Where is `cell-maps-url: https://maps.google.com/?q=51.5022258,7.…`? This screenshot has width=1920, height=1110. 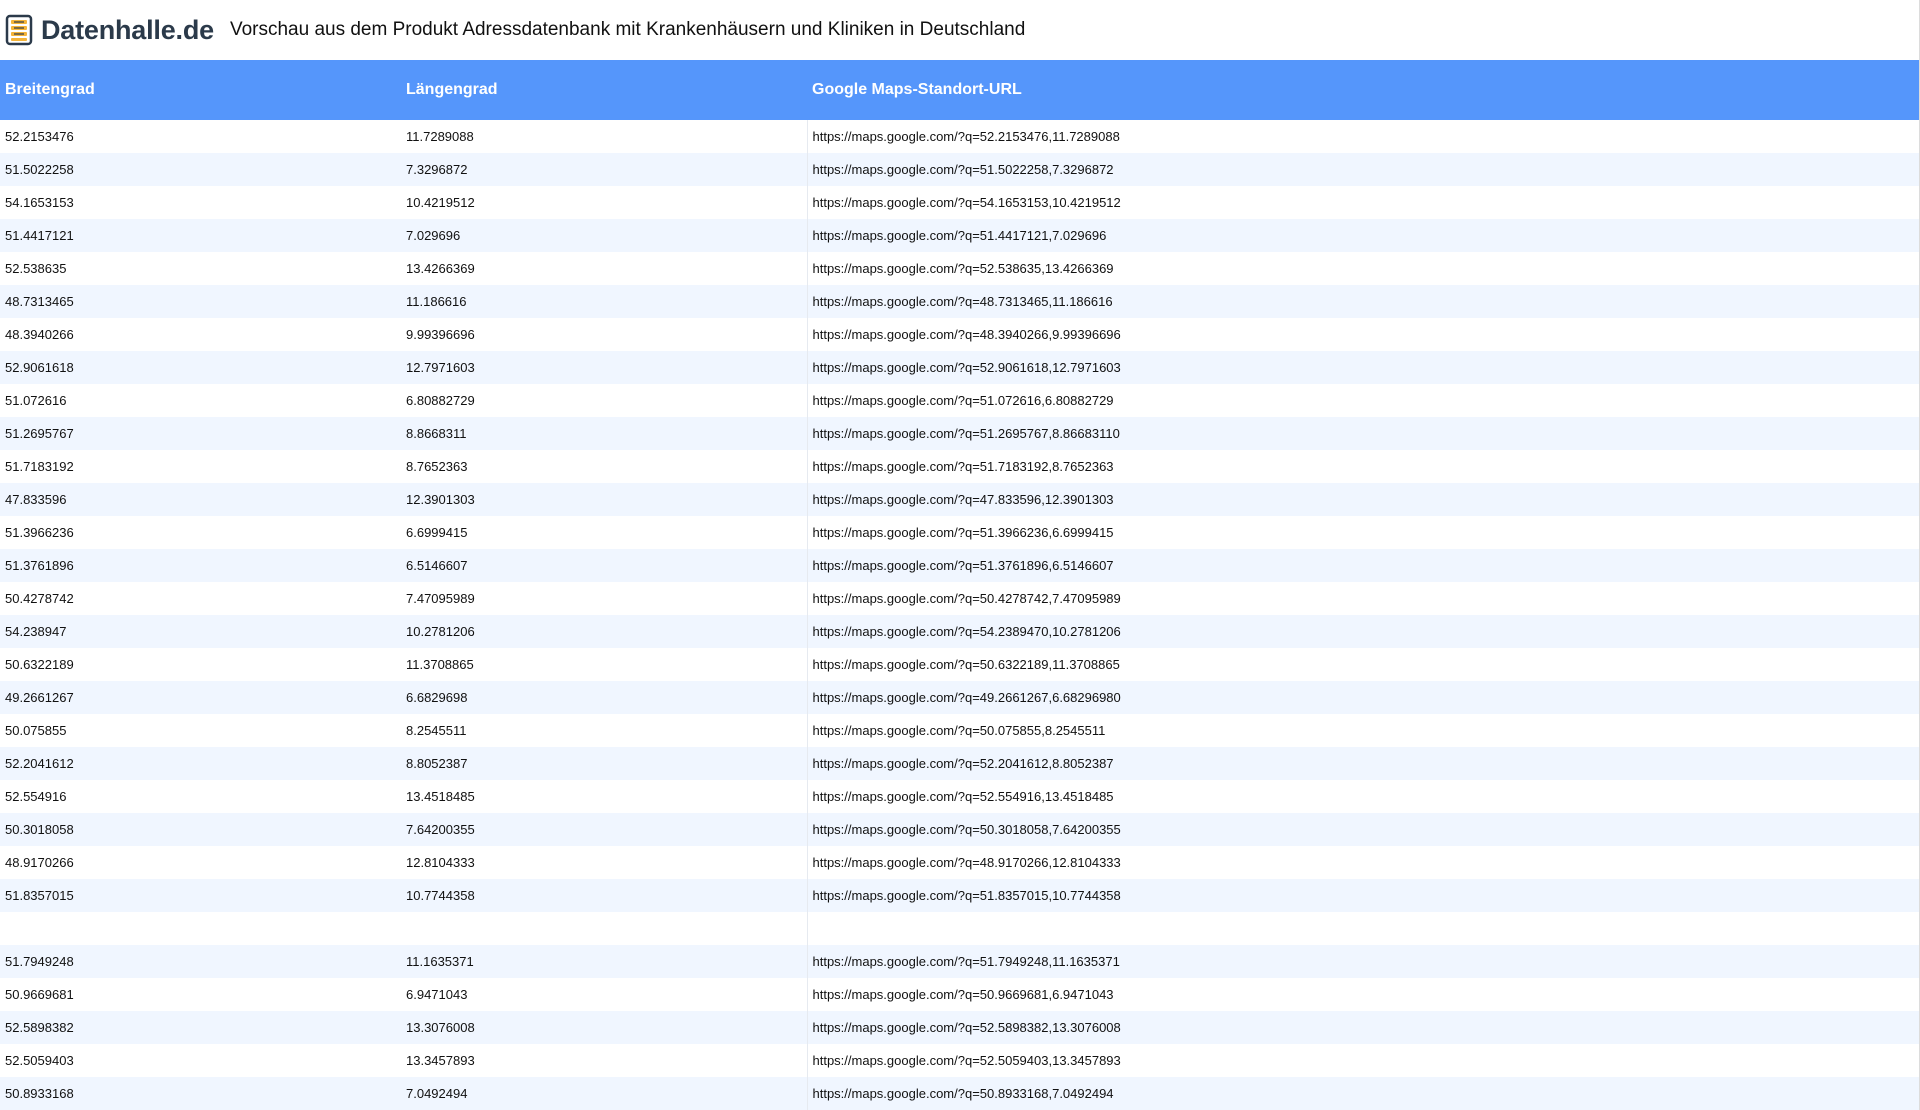 cell-maps-url: https://maps.google.com/?q=51.5022258,7.… is located at coordinates (1362, 169).